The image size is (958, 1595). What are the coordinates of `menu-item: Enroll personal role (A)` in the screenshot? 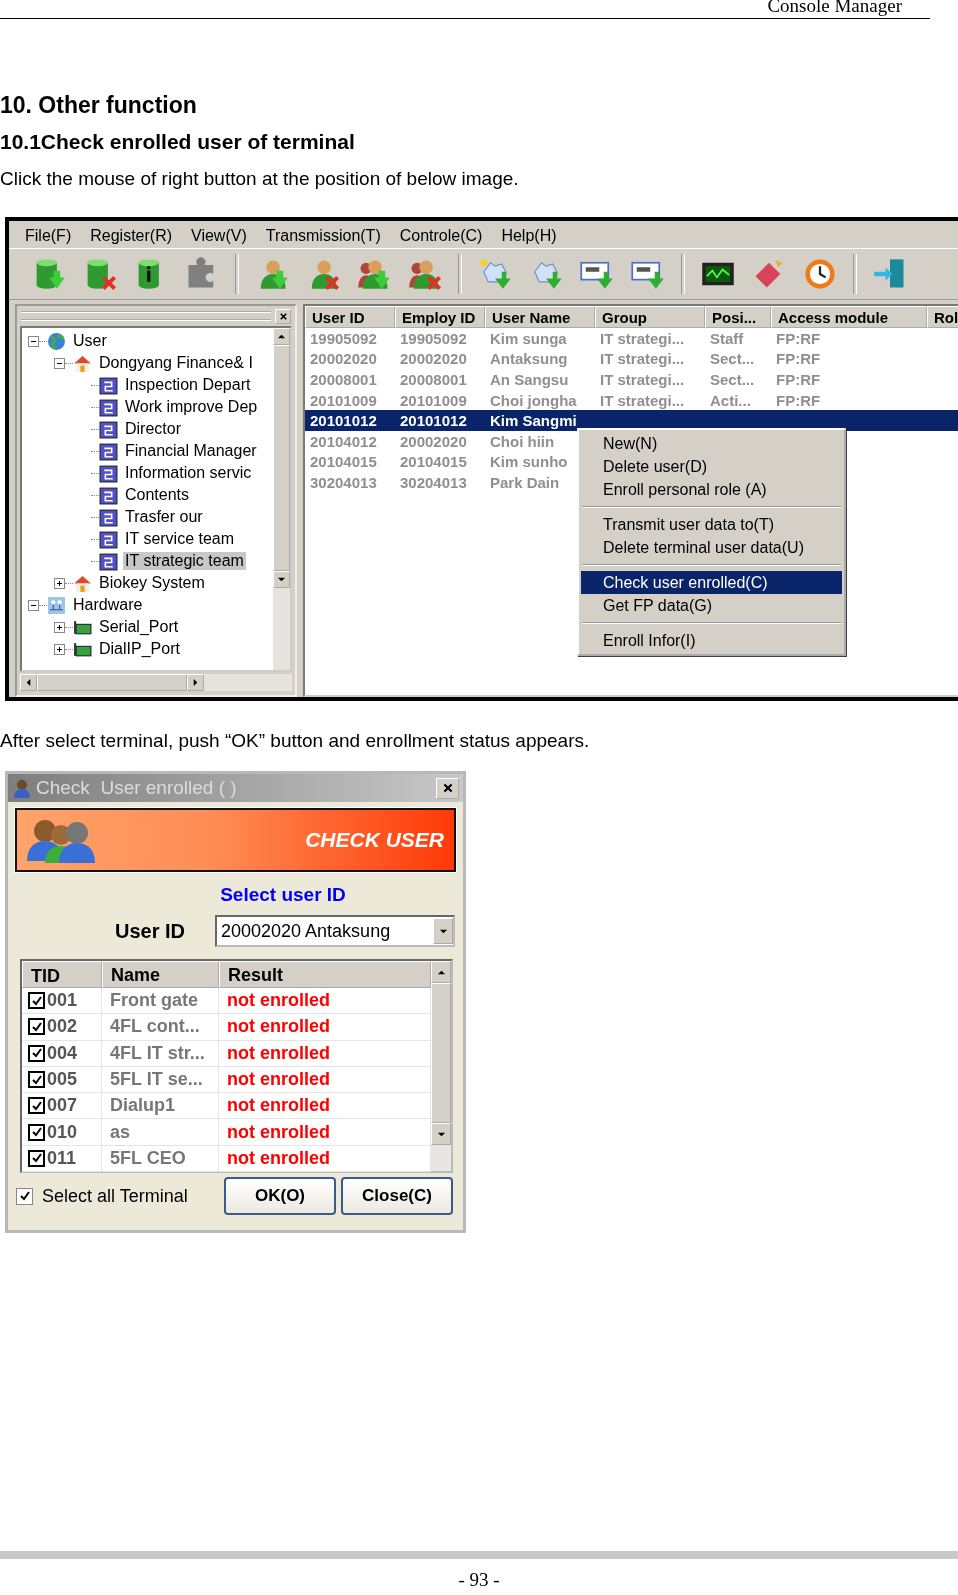 It's located at (711, 489).